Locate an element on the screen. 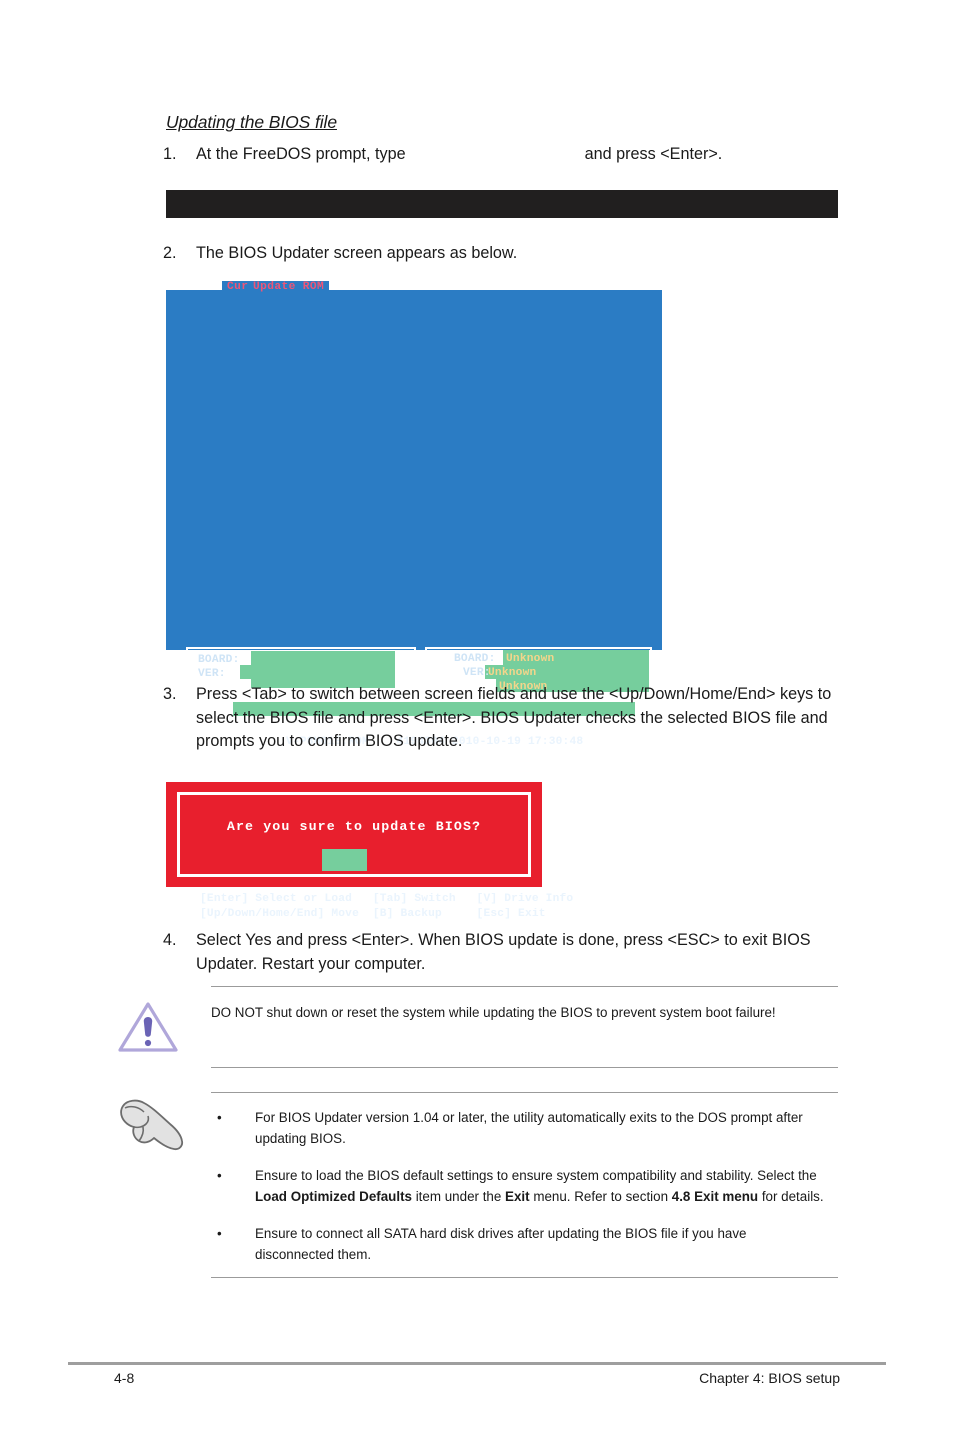 This screenshot has width=954, height=1438. warning-triangle-icon is located at coordinates (148, 1027).